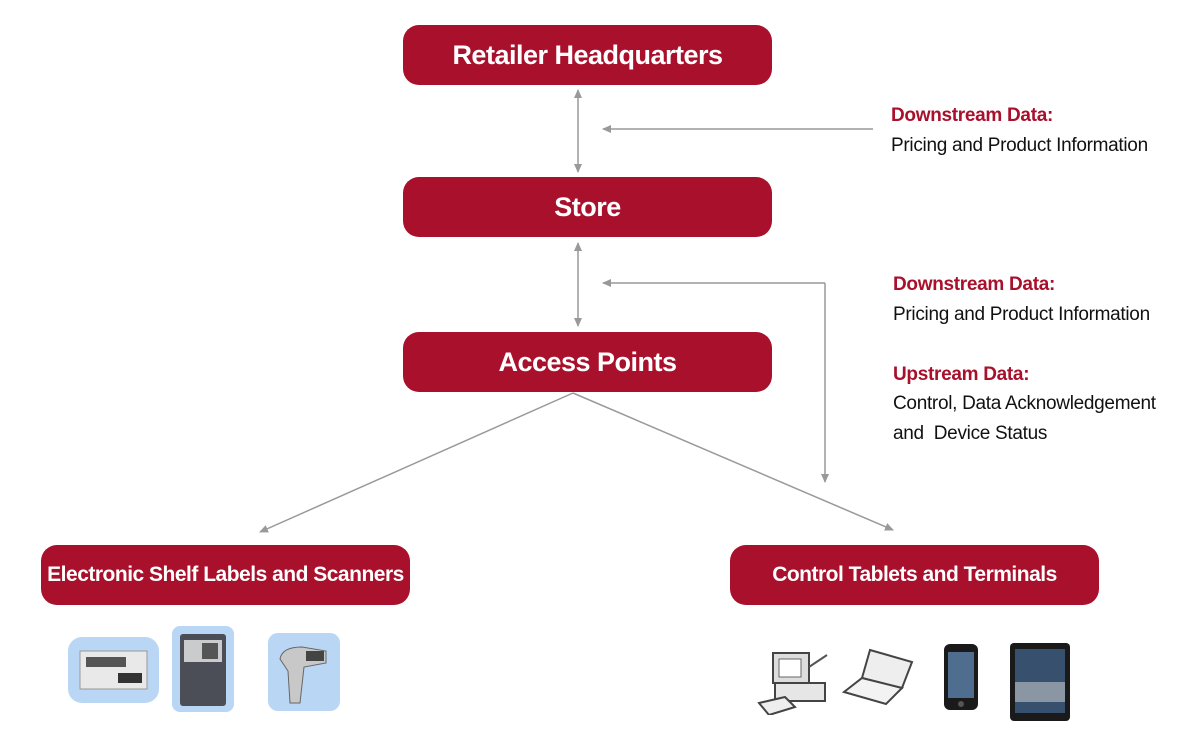 The width and height of the screenshot is (1200, 754). What do you see at coordinates (733, 461) in the screenshot?
I see `ap-control-arrow` at bounding box center [733, 461].